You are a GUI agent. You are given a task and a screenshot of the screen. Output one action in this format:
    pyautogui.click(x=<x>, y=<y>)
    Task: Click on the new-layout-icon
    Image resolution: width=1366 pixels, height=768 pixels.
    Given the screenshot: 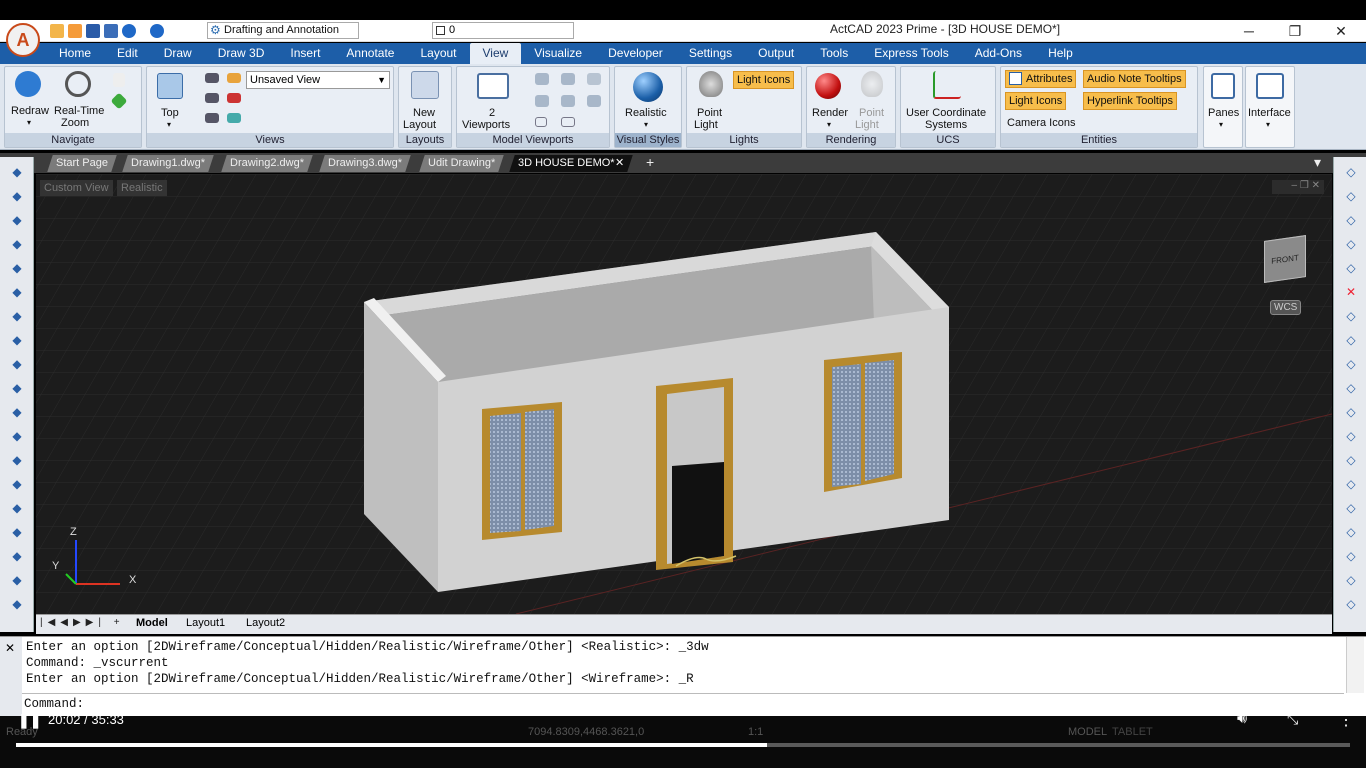 What is the action you would take?
    pyautogui.click(x=425, y=85)
    